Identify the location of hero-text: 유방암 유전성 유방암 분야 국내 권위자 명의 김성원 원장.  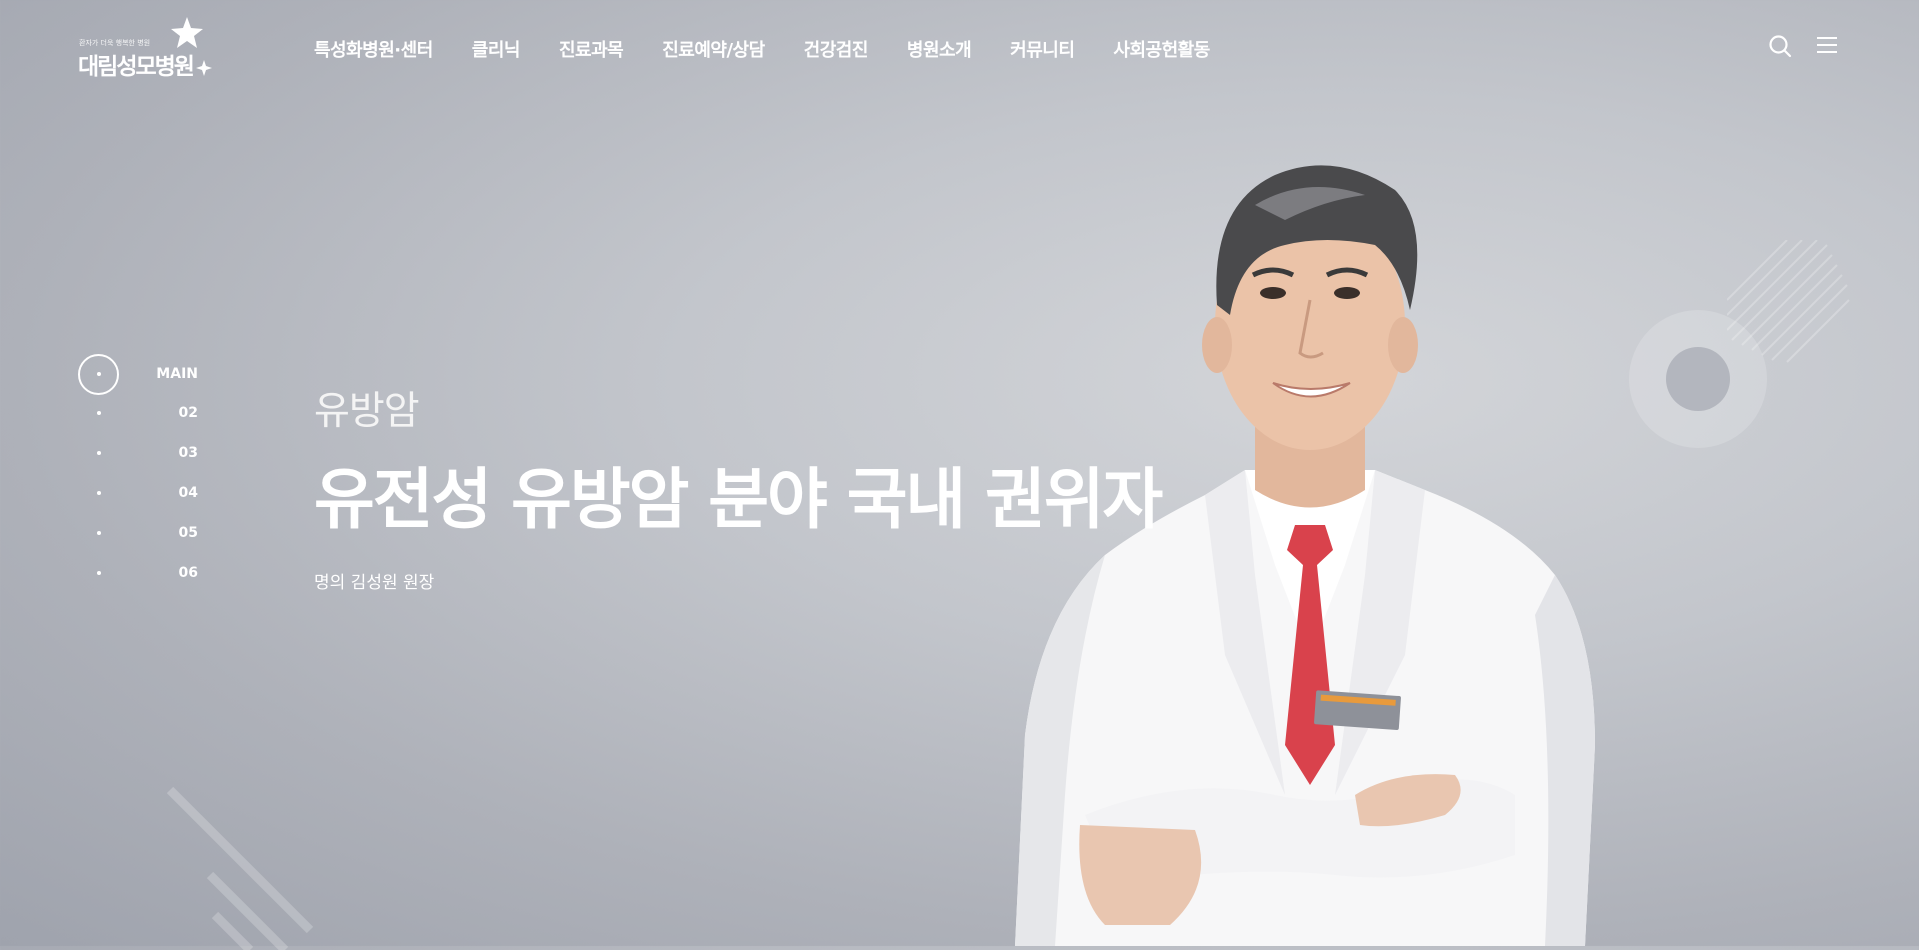
(764, 486).